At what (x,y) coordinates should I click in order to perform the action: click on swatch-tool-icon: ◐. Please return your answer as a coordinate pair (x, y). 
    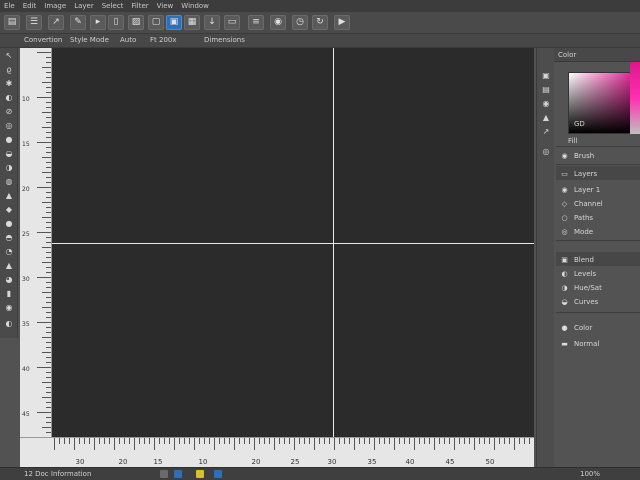
    Looking at the image, I should click on (9, 323).